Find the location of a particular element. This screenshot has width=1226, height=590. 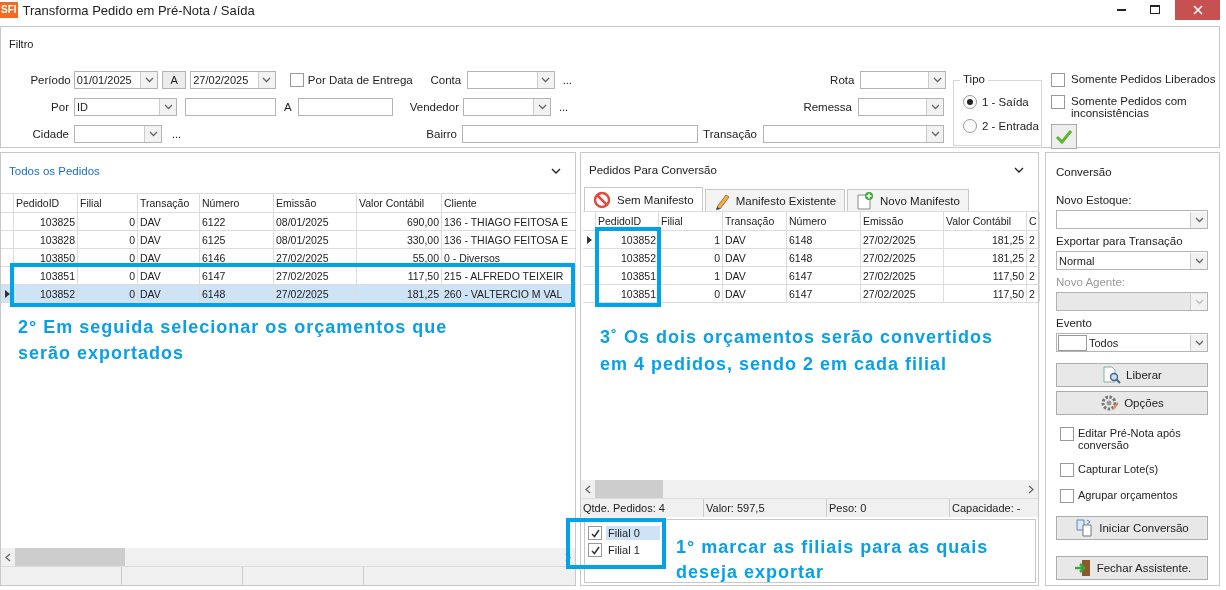

range-button: A is located at coordinates (174, 80).